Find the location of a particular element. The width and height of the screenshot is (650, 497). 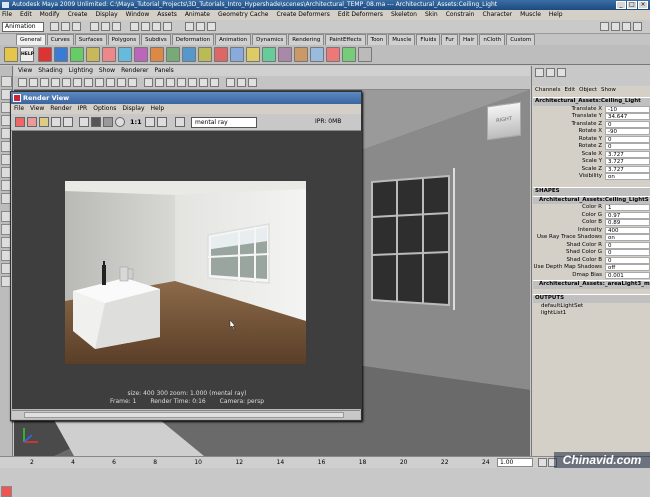

shadows-icon is located at coordinates (214, 82).